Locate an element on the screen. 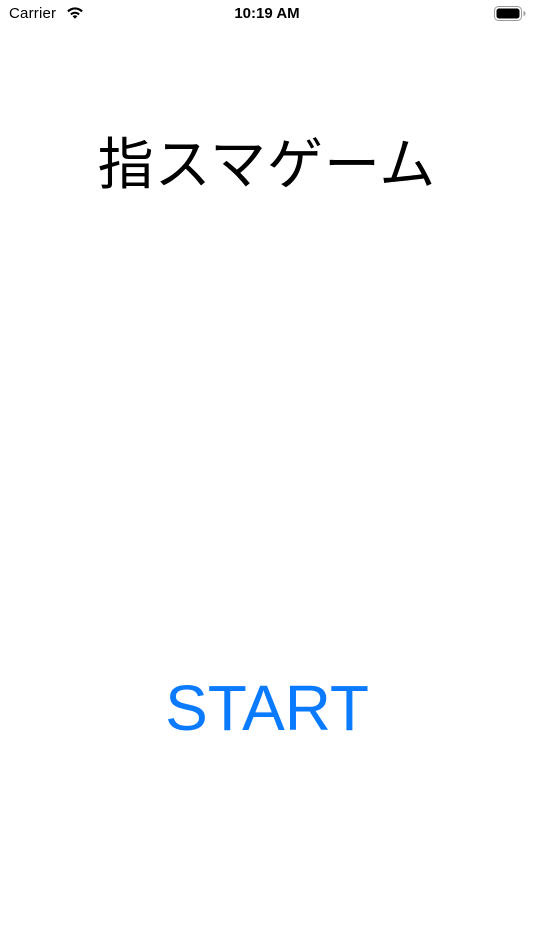 The height and width of the screenshot is (950, 534). game-title: 指スマゲーム is located at coordinates (267, 165).